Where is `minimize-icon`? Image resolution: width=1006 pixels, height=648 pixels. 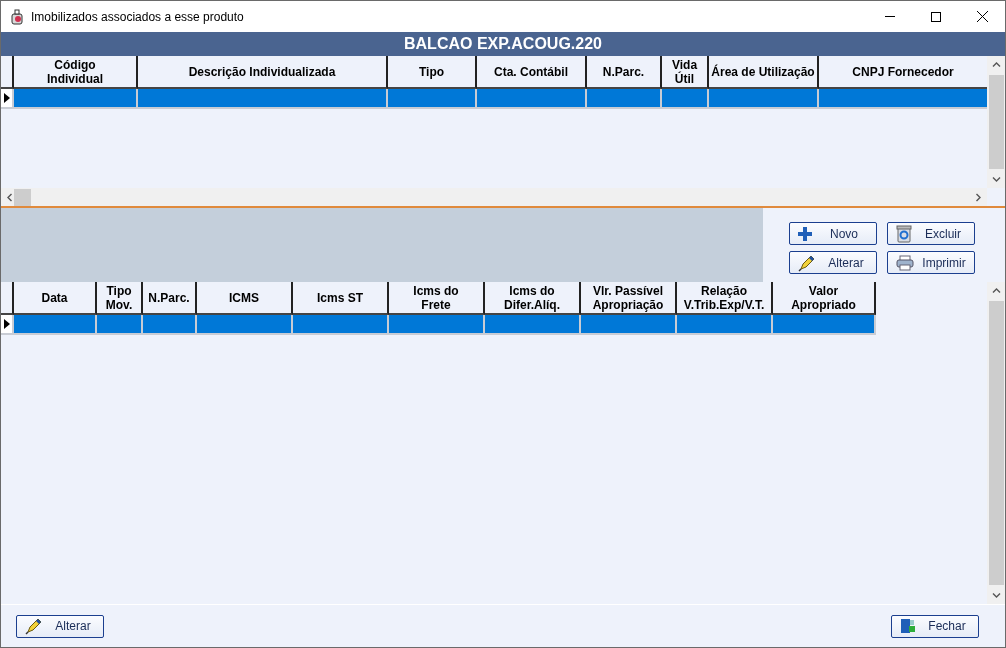
minimize-icon is located at coordinates (890, 16).